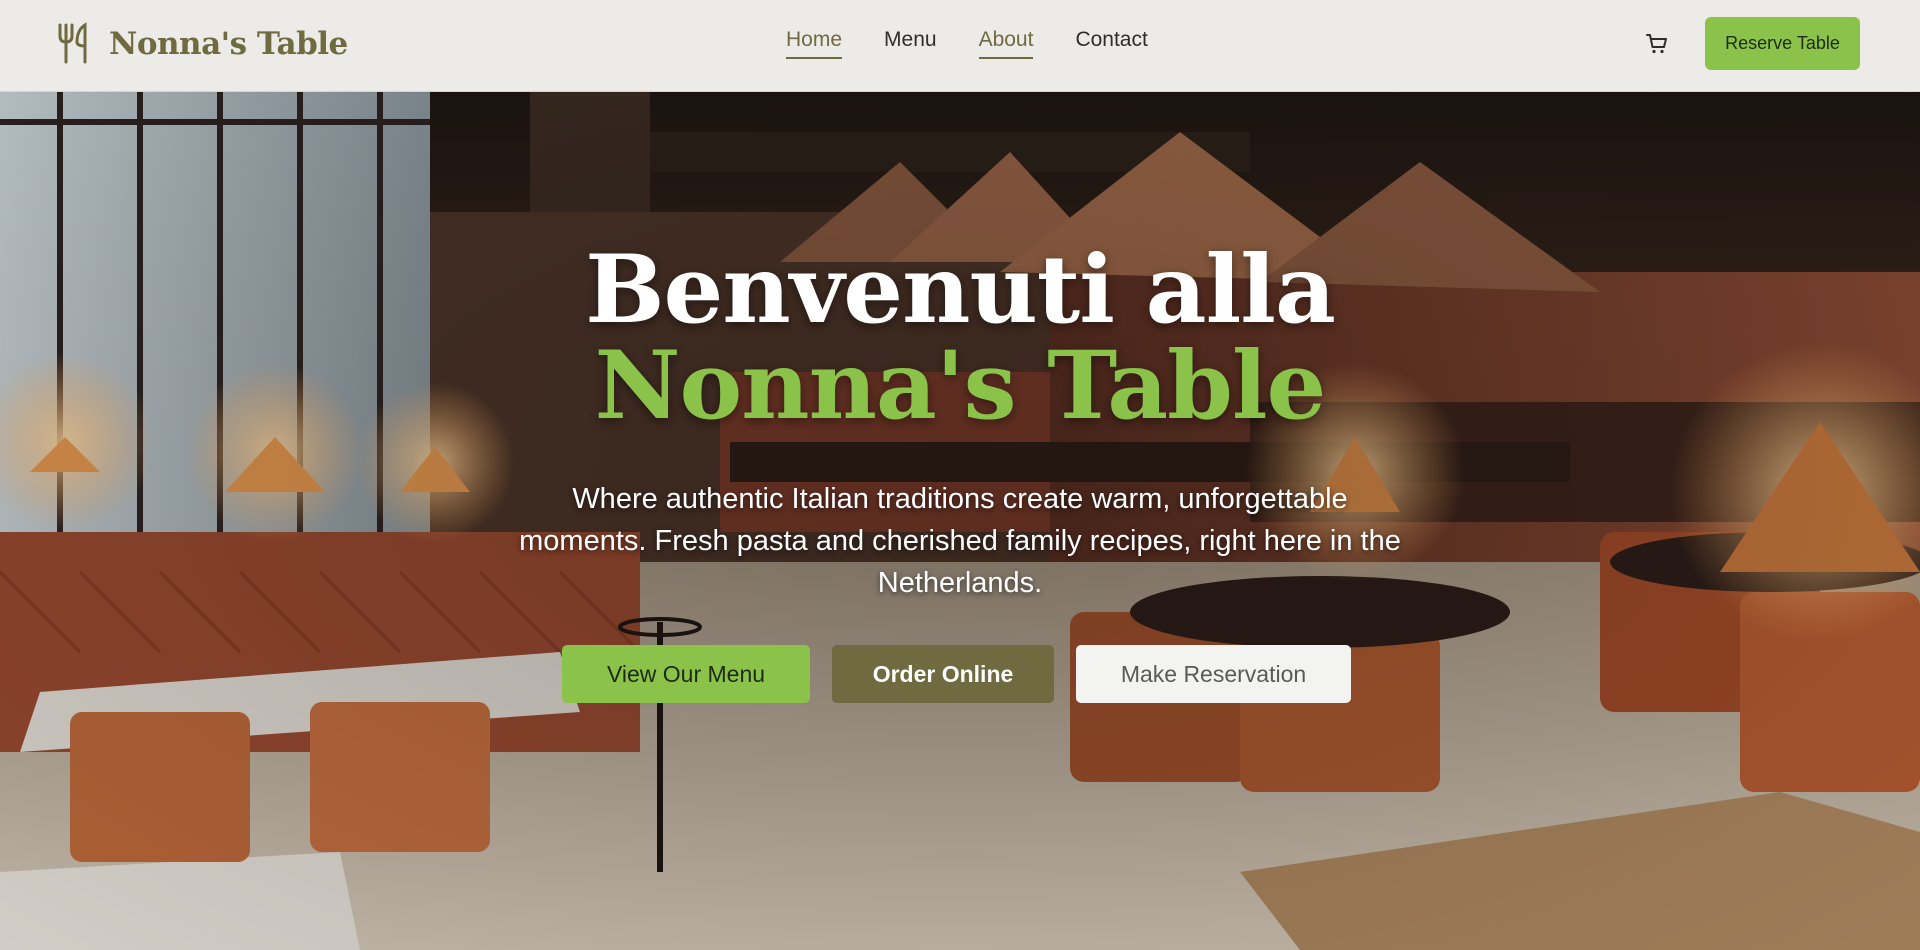 This screenshot has height=950, width=1920. I want to click on make-reservation-button: Make Reservation, so click(1213, 674).